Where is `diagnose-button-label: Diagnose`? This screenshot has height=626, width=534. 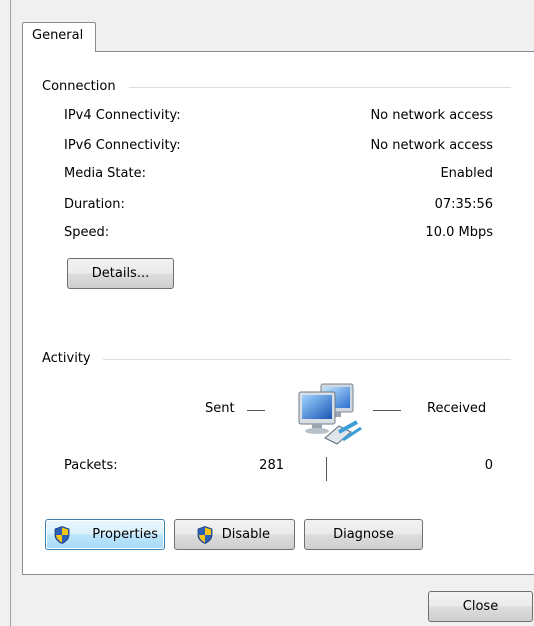
diagnose-button-label: Diagnose is located at coordinates (363, 534).